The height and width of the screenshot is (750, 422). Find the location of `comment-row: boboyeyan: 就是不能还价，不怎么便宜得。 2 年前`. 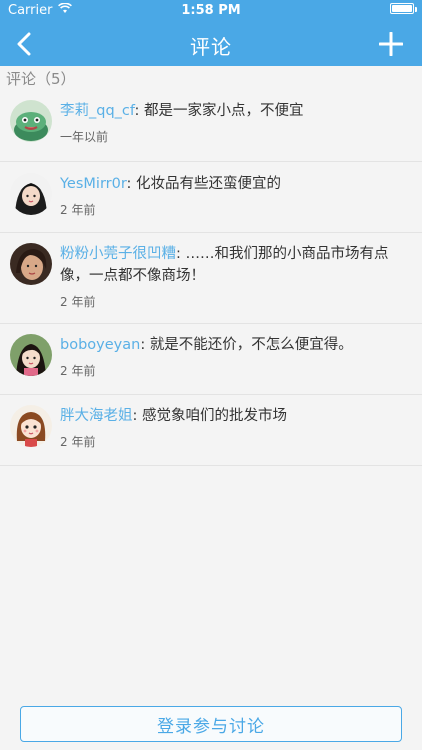

comment-row: boboyeyan: 就是不能还价，不怎么便宜得。 2 年前 is located at coordinates (211, 359).